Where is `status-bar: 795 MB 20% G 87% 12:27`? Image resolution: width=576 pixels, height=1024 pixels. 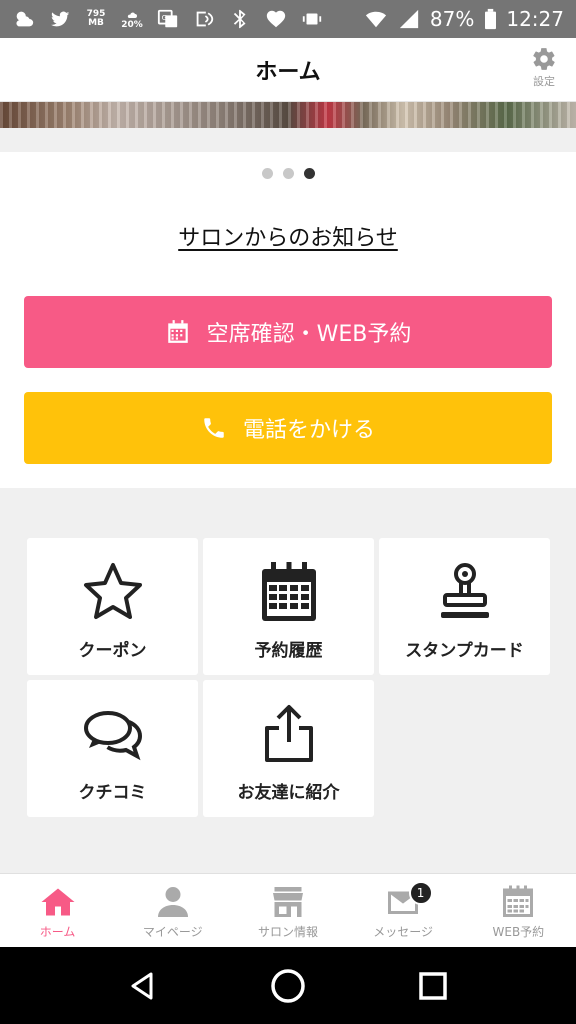
status-bar: 795 MB 20% G 87% 12:27 is located at coordinates (288, 19).